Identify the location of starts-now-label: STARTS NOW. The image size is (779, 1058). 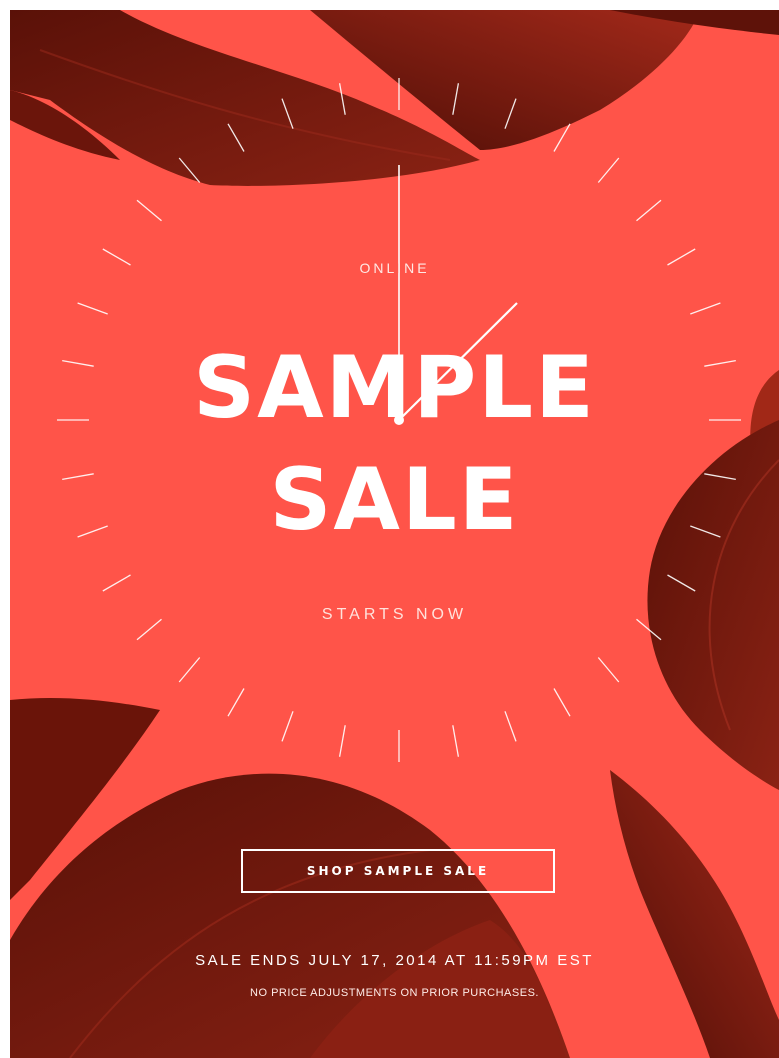
(394, 614).